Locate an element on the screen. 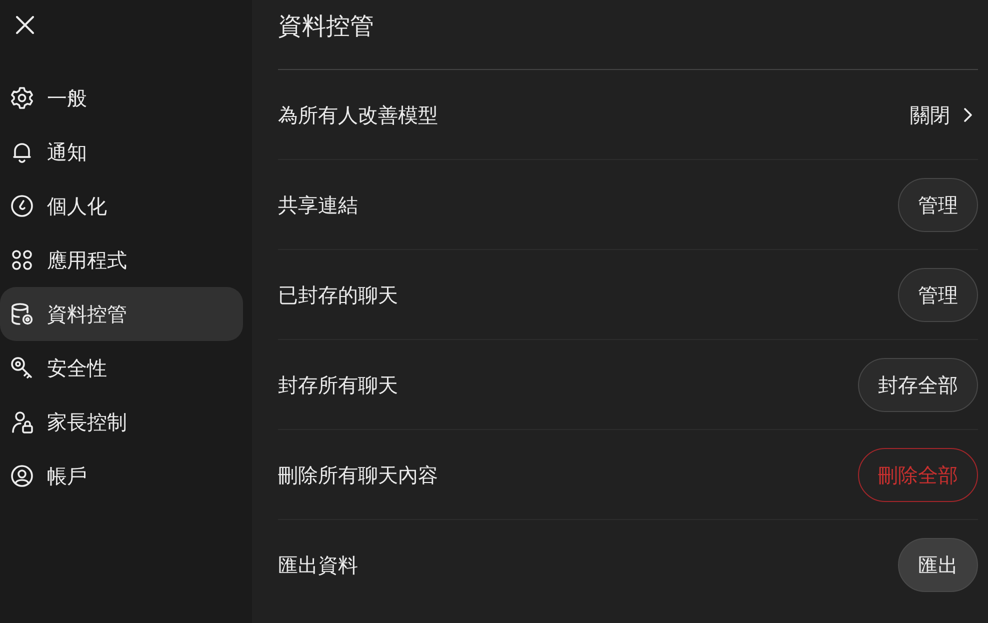 Image resolution: width=988 pixels, height=623 pixels. key-icon is located at coordinates (22, 368).